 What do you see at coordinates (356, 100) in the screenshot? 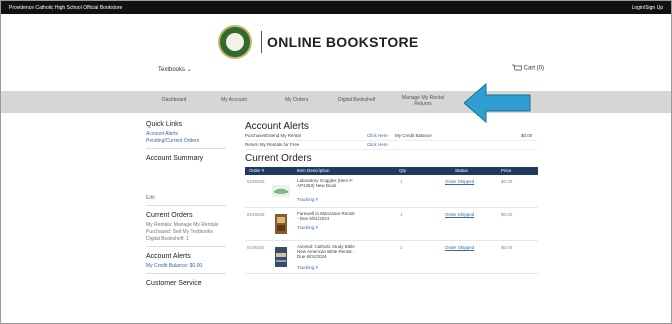
I see `nav-digital-bookshelf: Digital Bookshelf` at bounding box center [356, 100].